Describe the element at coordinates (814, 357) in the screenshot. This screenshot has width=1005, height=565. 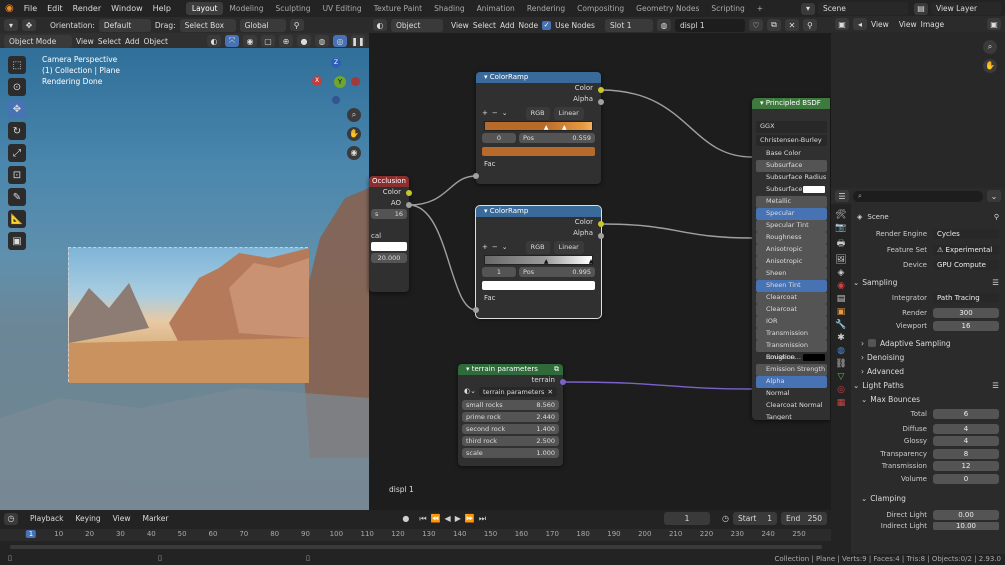
I see `emission-color-swatch` at that location.